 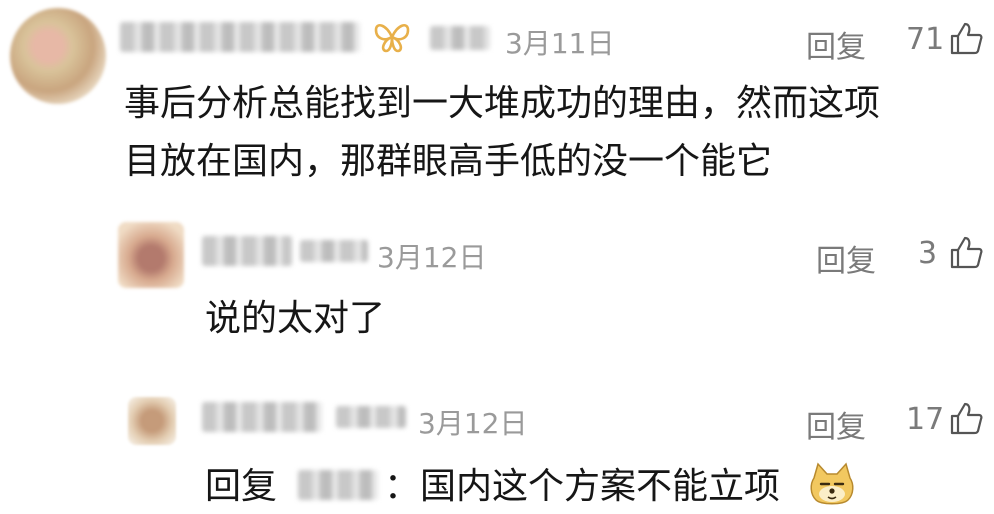 I want to click on comment-date: 3月11日, so click(x=560, y=43).